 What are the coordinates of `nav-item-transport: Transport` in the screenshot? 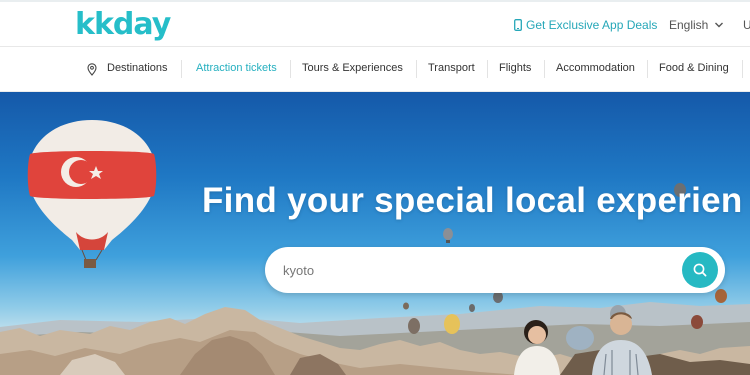 It's located at (451, 68).